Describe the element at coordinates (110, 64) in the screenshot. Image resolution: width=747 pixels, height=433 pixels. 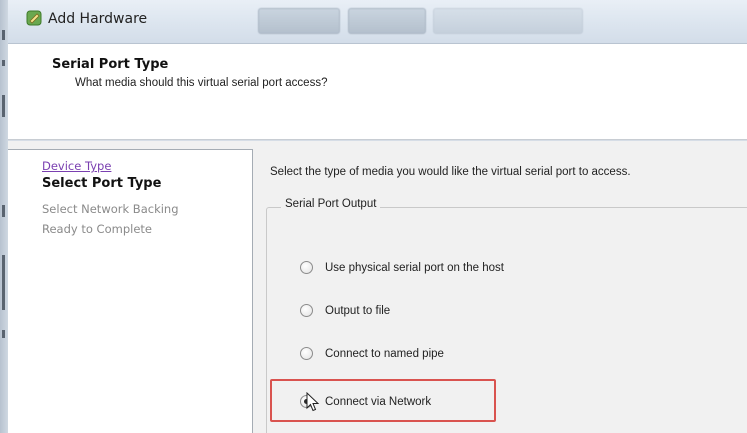
I see `page-title: Serial Port Type` at that location.